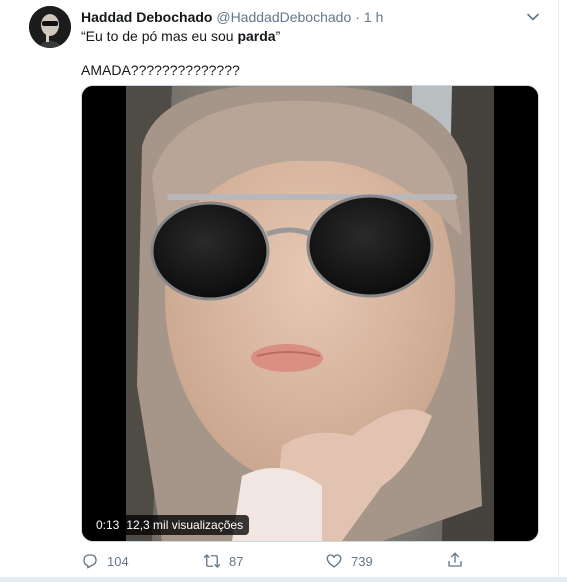 The image size is (567, 582). Describe the element at coordinates (160, 70) in the screenshot. I see `tweet-body-text: AMADA??????????????` at that location.